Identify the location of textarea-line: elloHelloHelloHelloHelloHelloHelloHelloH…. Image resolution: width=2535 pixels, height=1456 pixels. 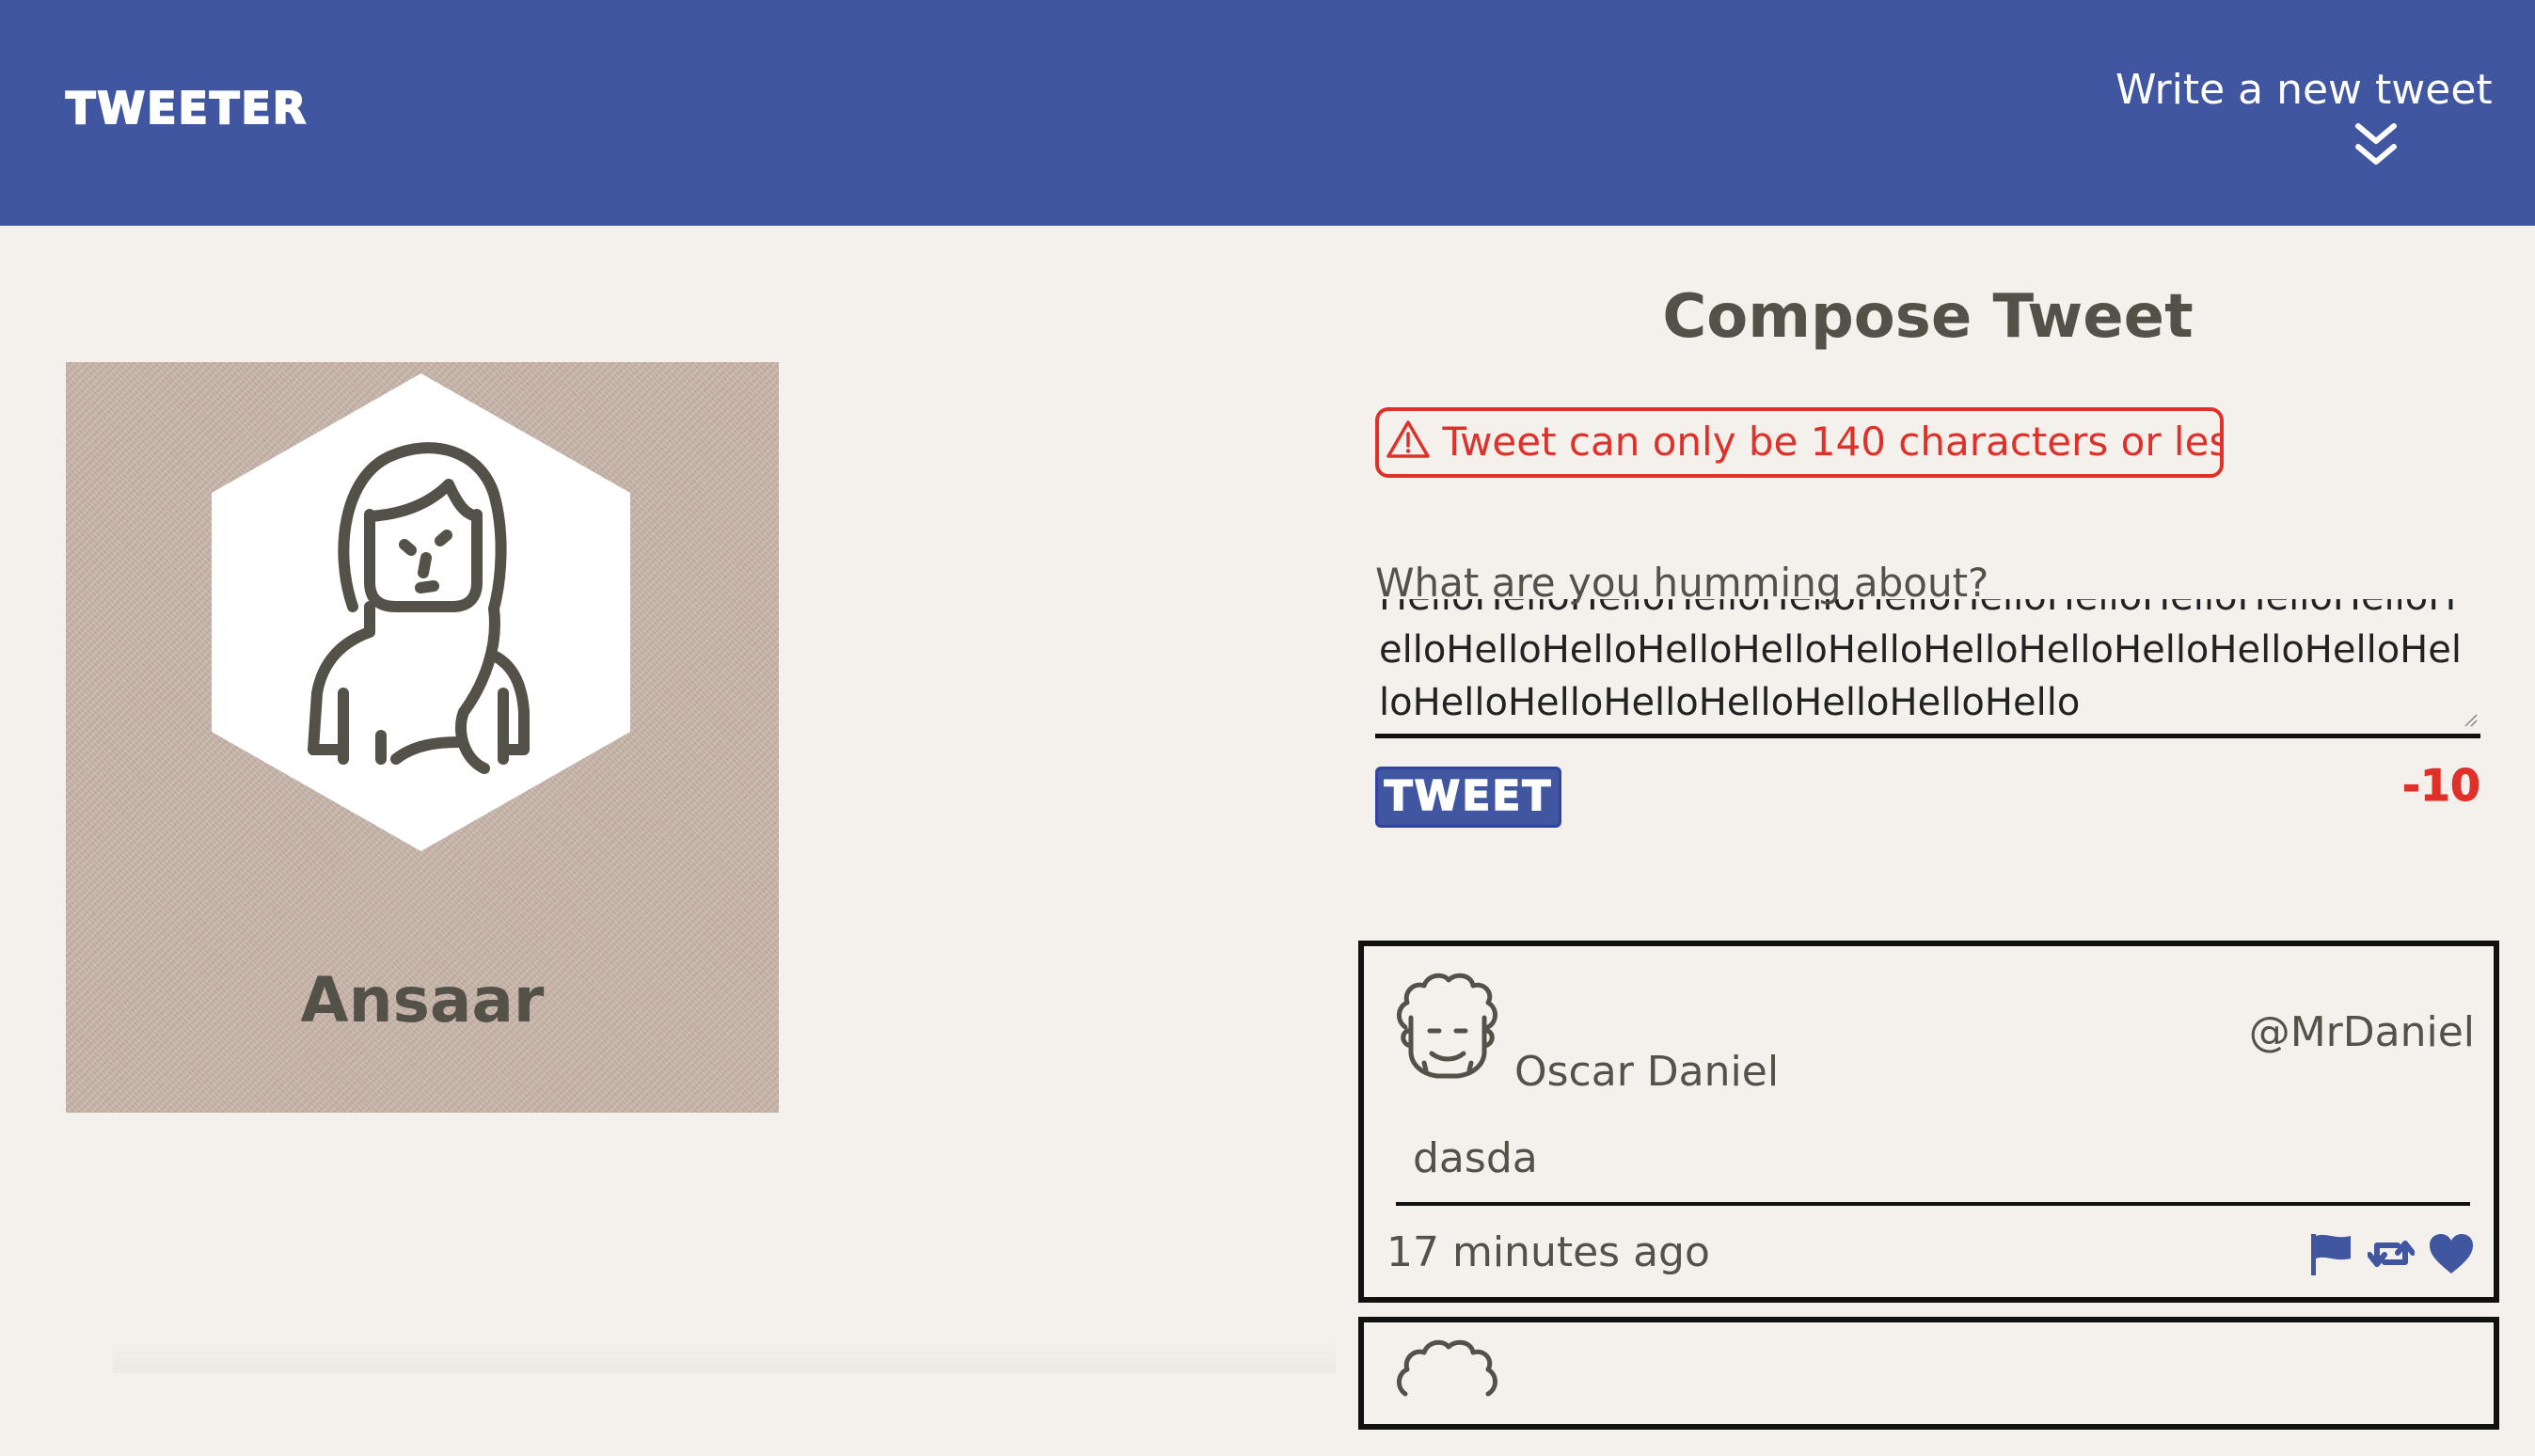
(1920, 650).